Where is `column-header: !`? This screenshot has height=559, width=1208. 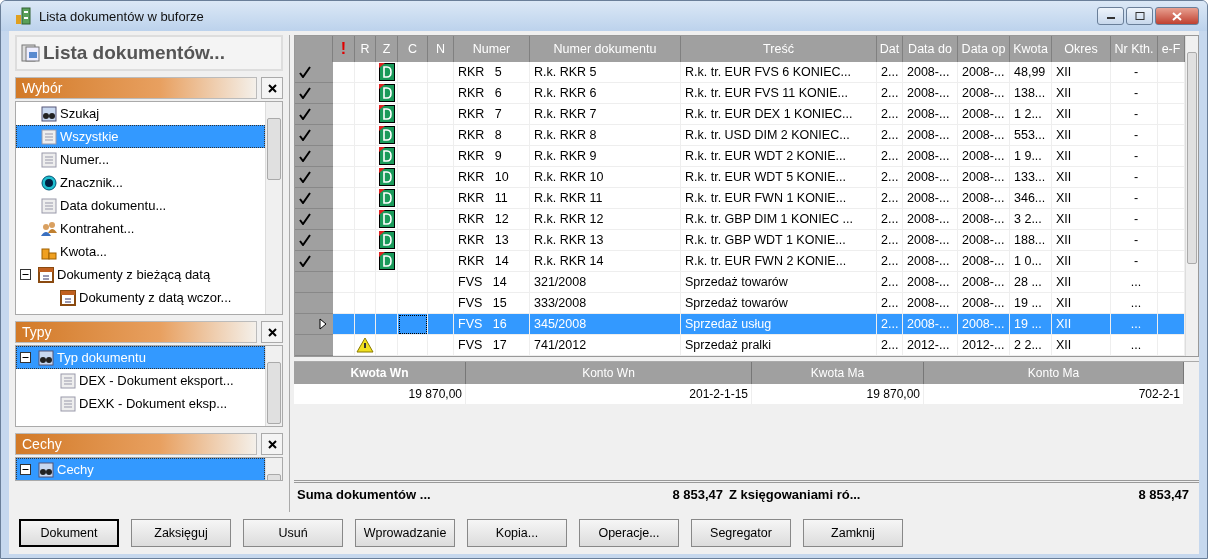 column-header: ! is located at coordinates (344, 49).